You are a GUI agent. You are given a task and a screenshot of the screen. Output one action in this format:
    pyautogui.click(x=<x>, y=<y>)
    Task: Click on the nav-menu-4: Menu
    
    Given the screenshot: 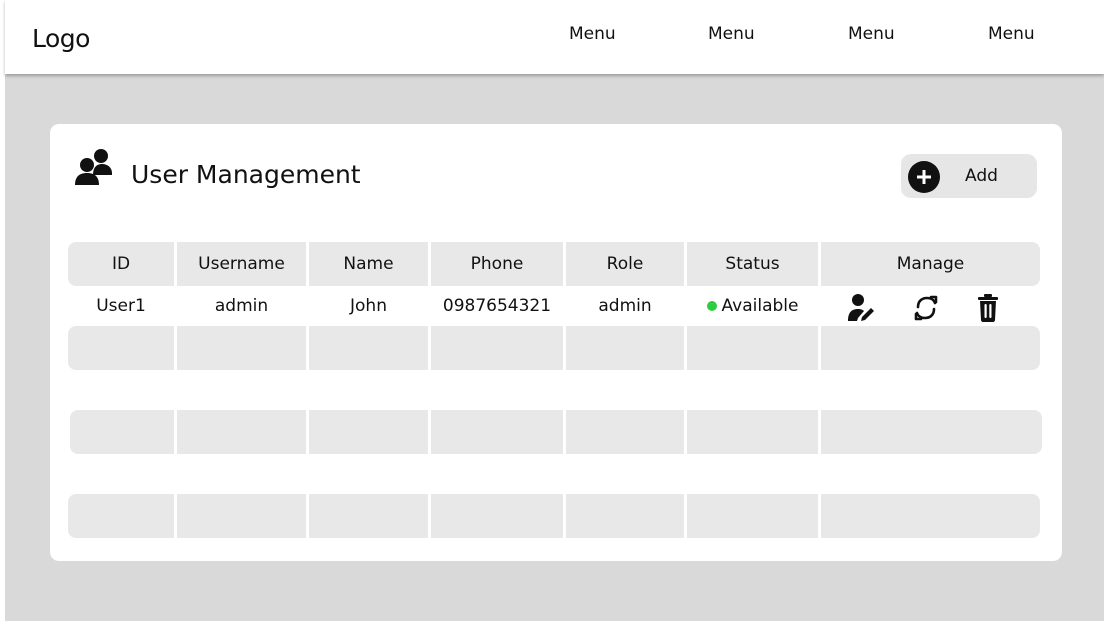 What is the action you would take?
    pyautogui.click(x=1011, y=34)
    